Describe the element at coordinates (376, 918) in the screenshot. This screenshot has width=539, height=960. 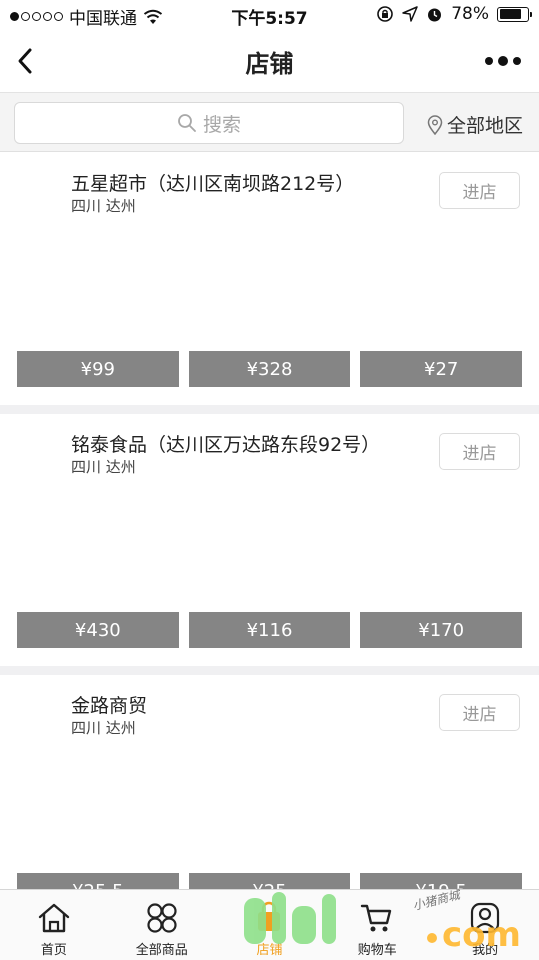
I see `cart-icon` at that location.